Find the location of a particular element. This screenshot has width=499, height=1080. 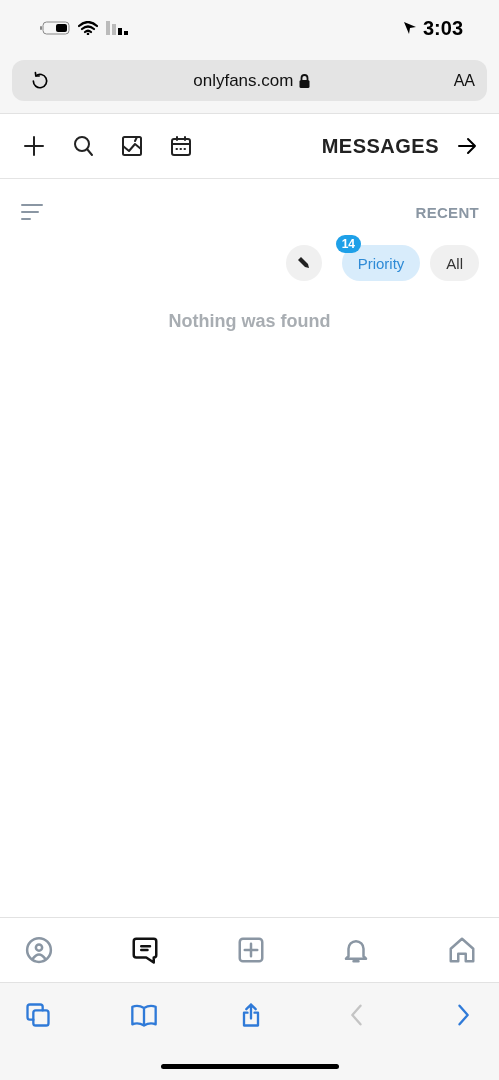

empty-message: Nothing was found is located at coordinates (249, 321).